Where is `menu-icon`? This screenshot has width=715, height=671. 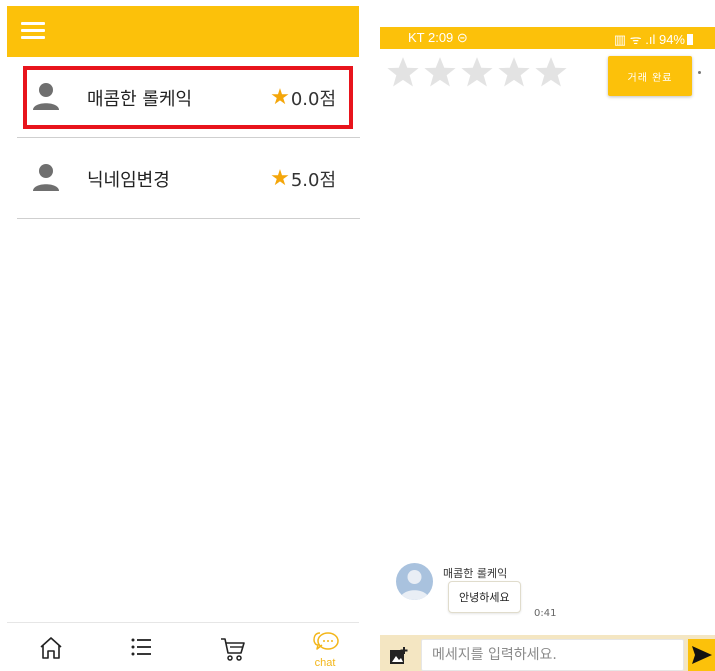
menu-icon is located at coordinates (33, 31).